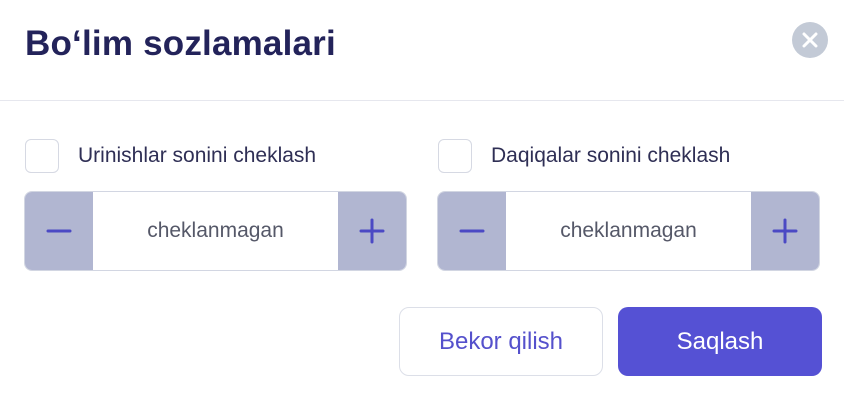  I want to click on minutes-decrement-button, so click(472, 231).